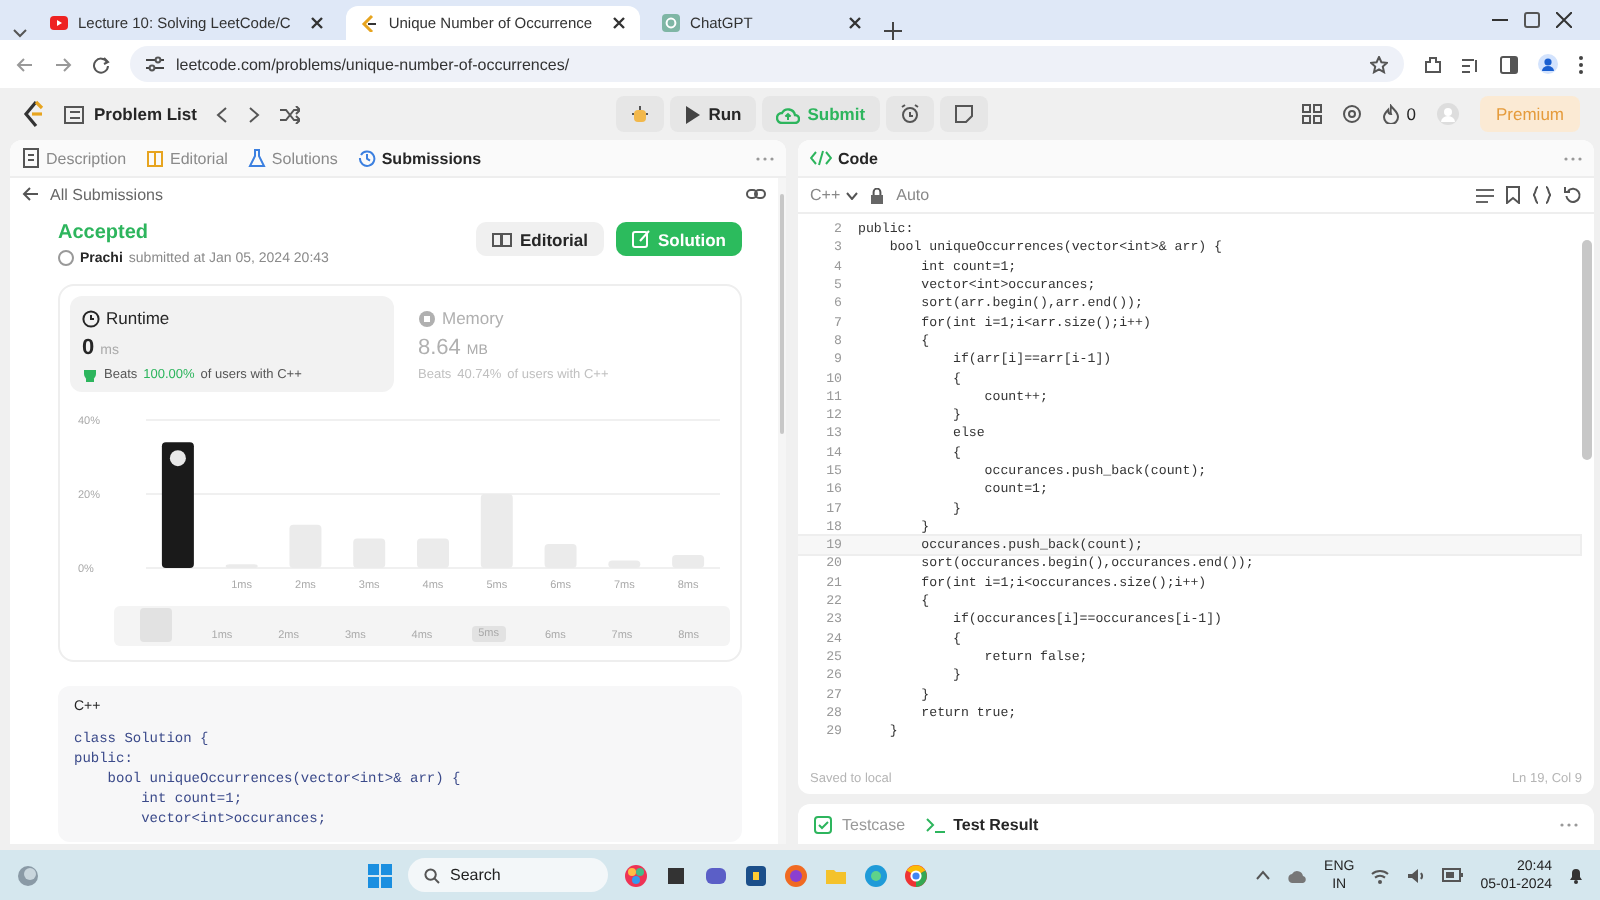 This screenshot has height=900, width=1600. I want to click on doc-icon, so click(31, 158).